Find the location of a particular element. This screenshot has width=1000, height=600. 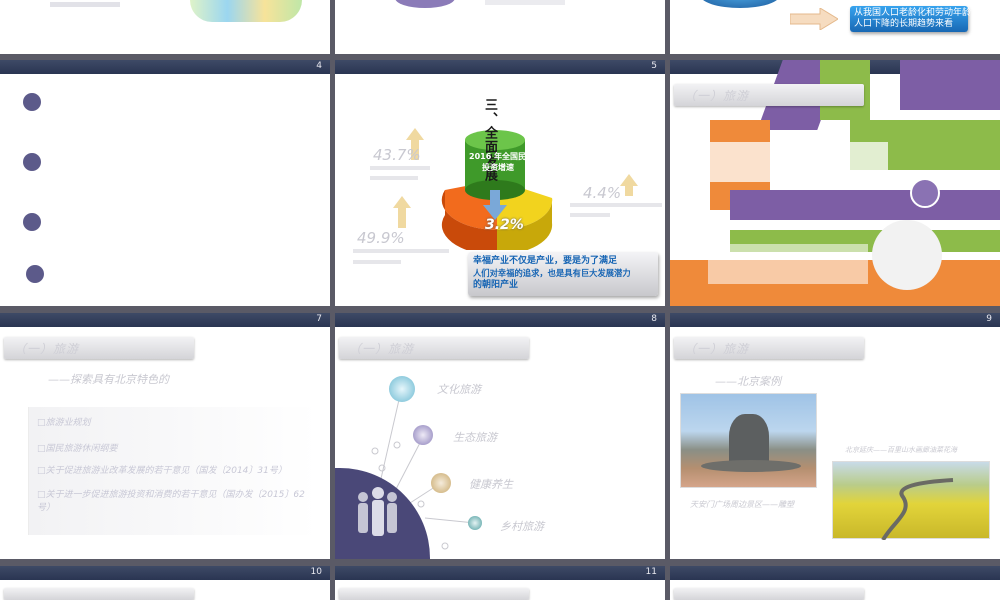

people-illustration is located at coordinates (246, 11).